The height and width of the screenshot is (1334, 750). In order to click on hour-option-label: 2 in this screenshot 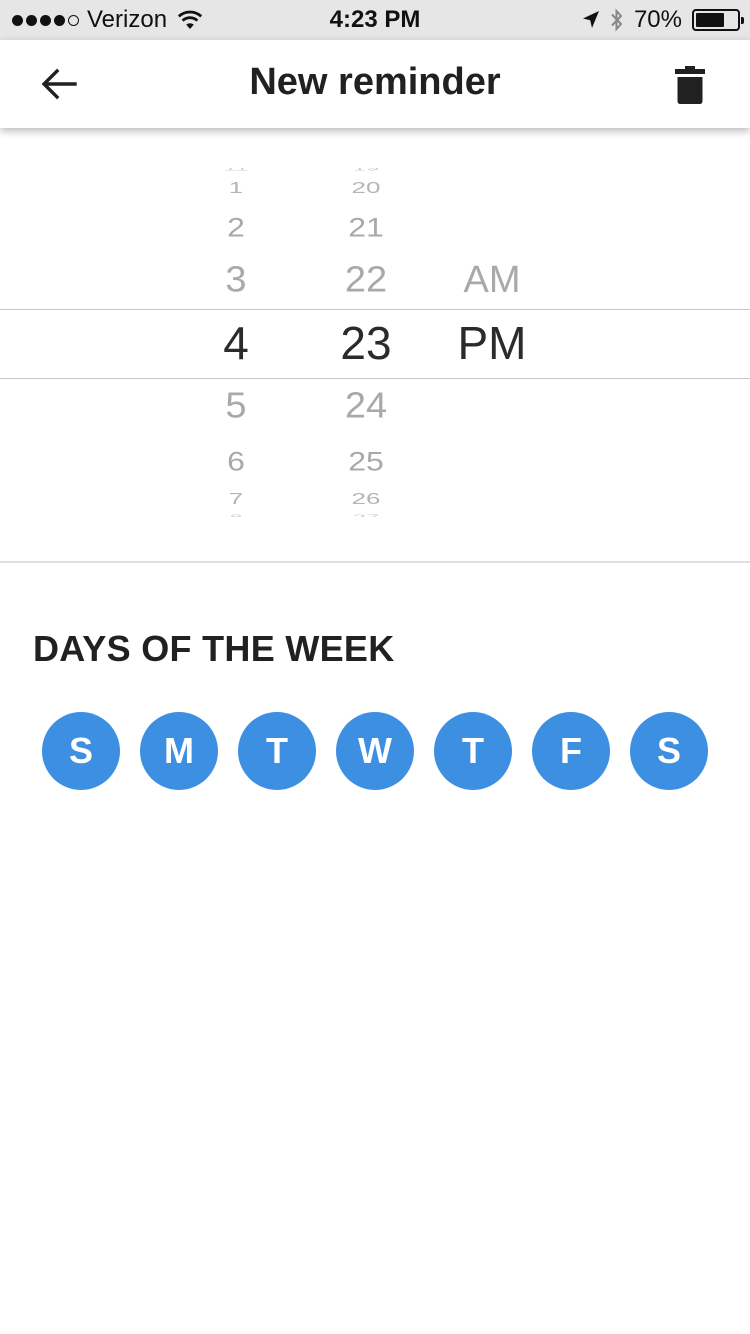, I will do `click(236, 227)`.